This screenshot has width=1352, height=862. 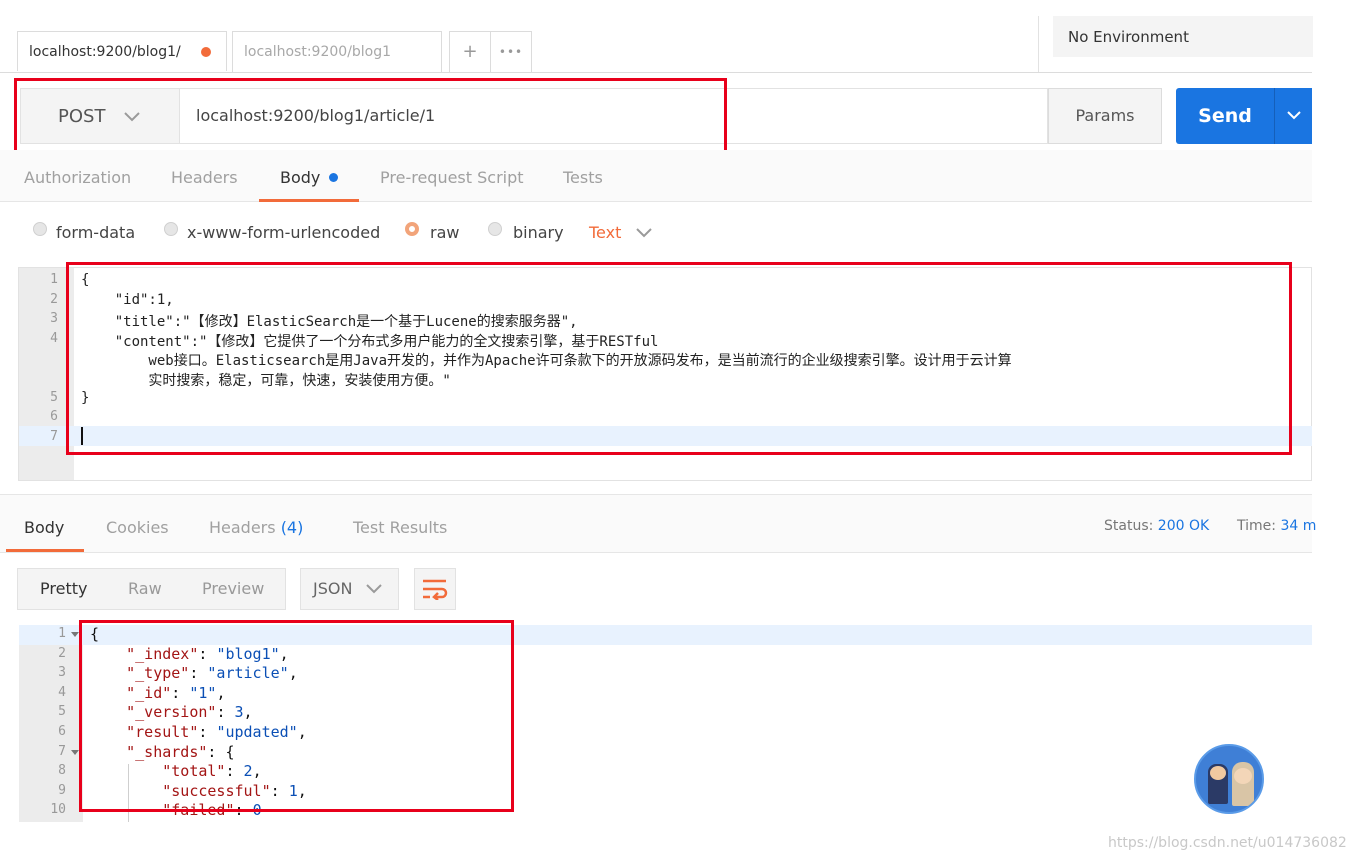 I want to click on send-options-button, so click(x=1293, y=116).